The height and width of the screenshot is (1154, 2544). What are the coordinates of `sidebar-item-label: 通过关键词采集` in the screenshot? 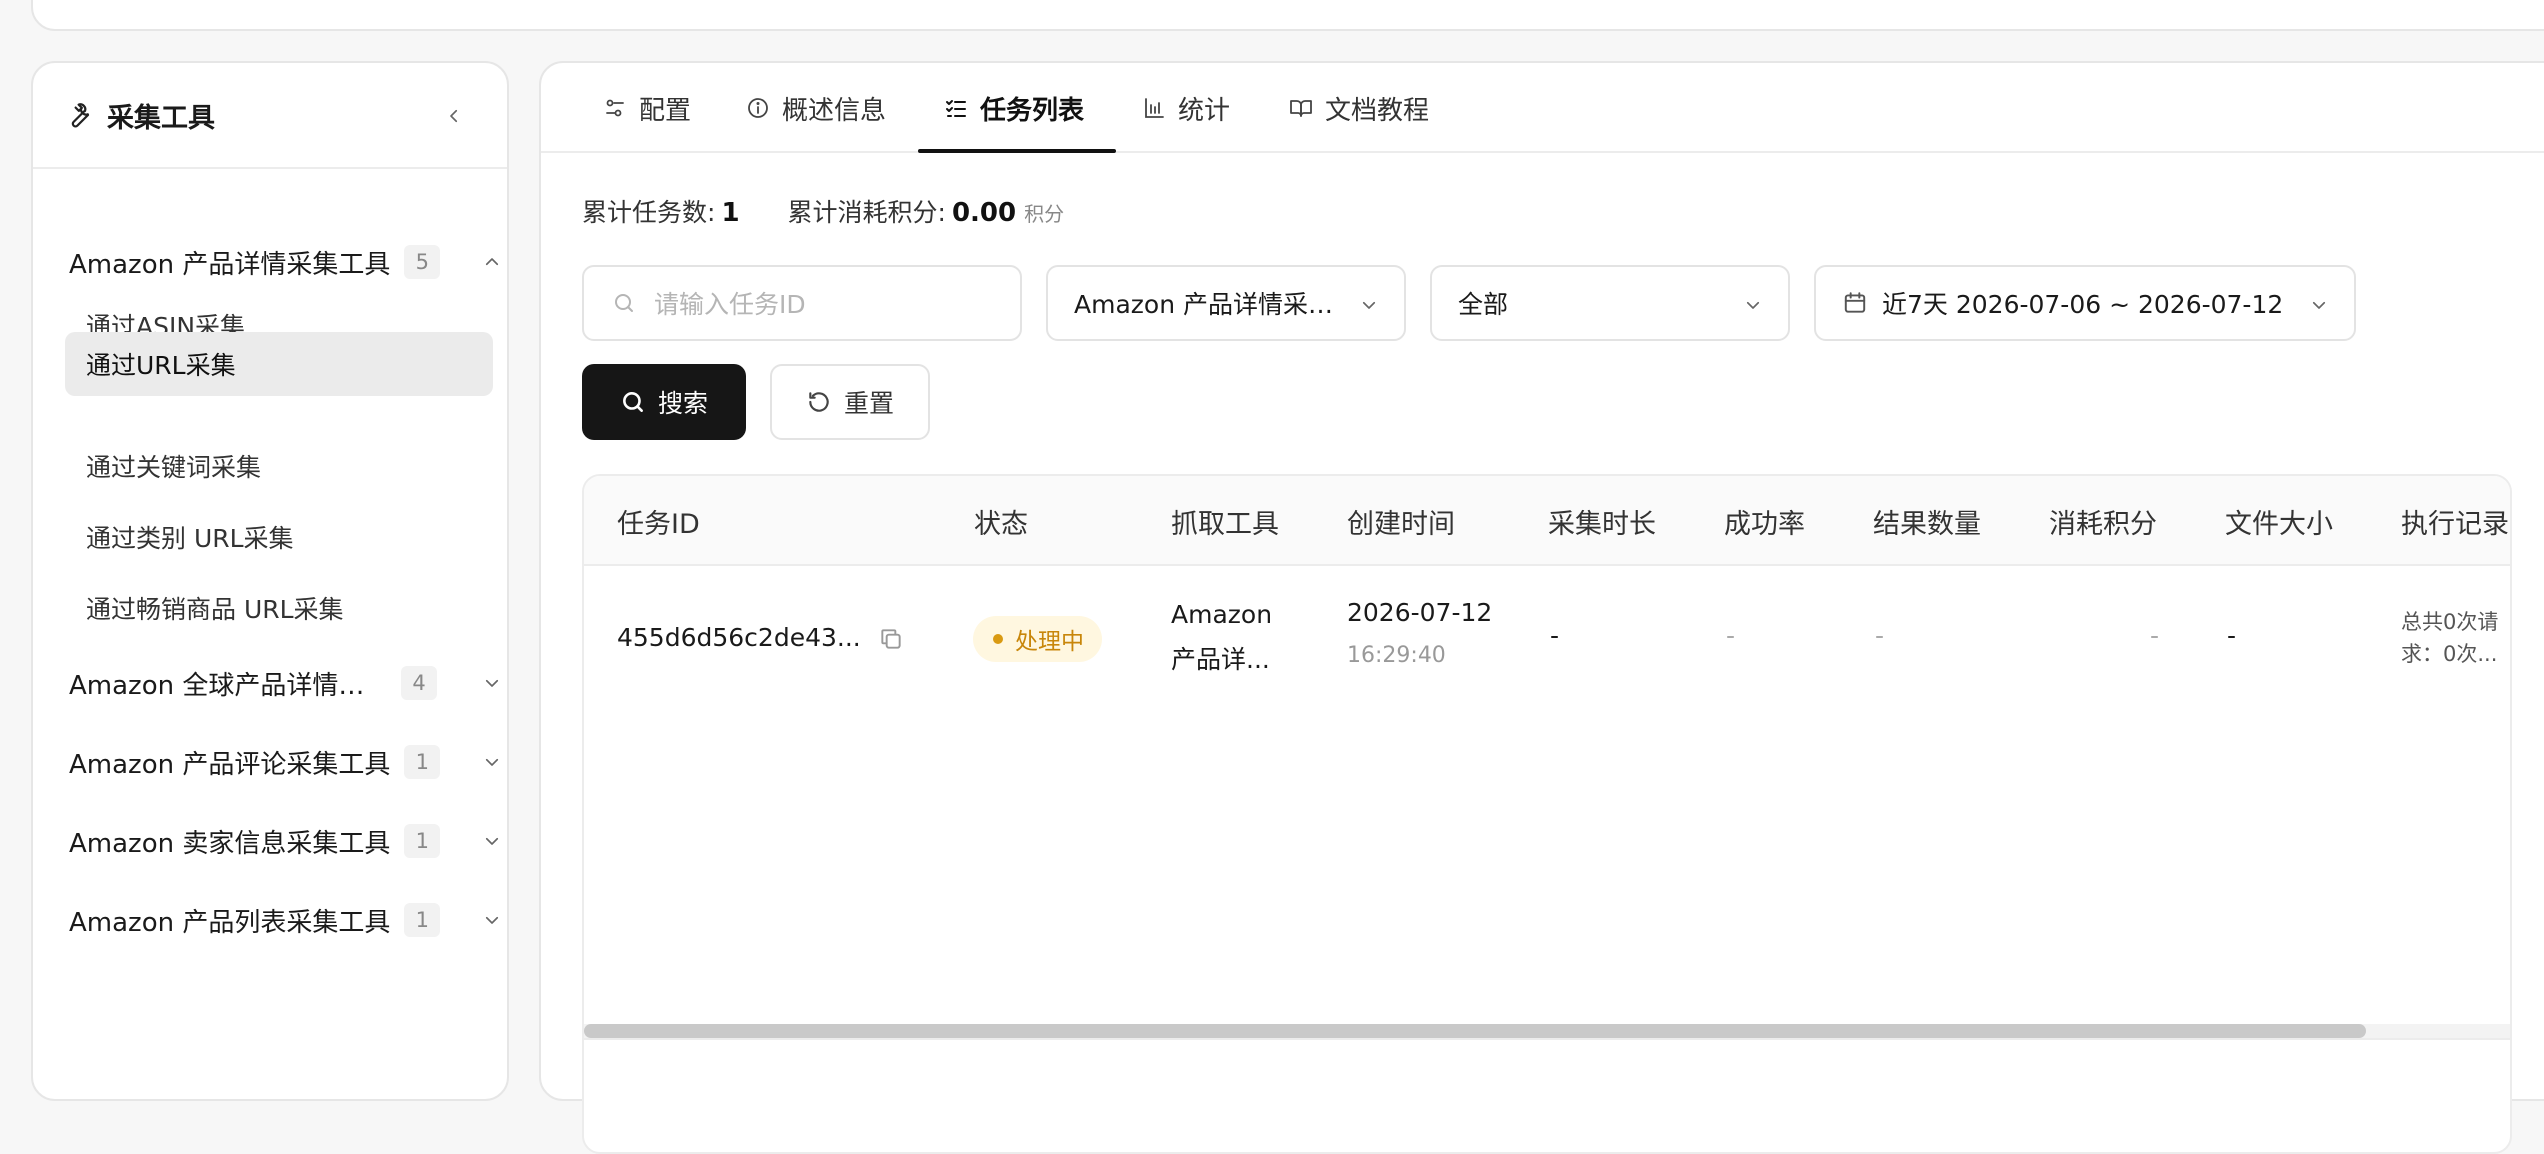 It's located at (174, 467).